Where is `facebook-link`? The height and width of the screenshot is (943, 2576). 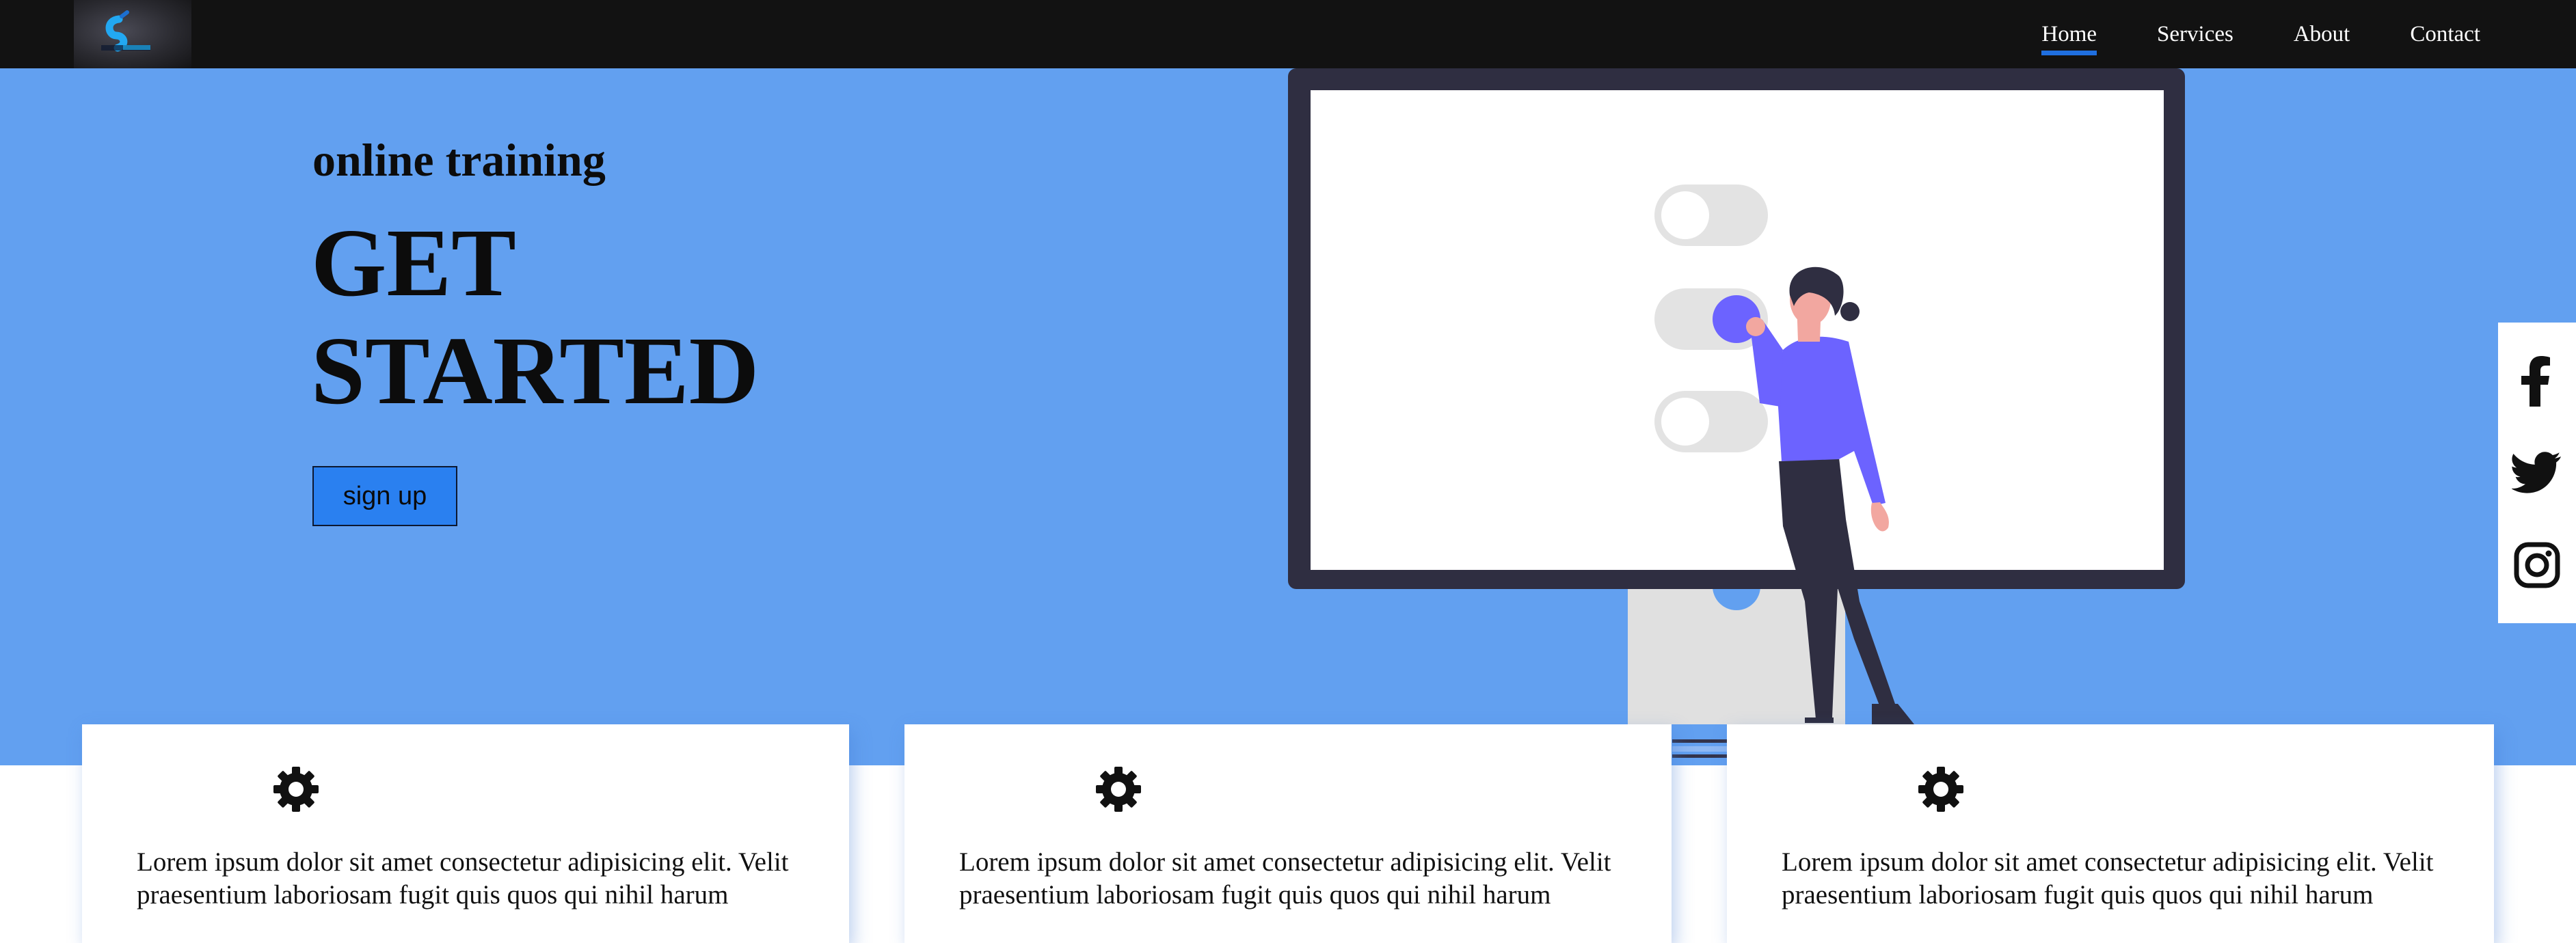
facebook-link is located at coordinates (2537, 381).